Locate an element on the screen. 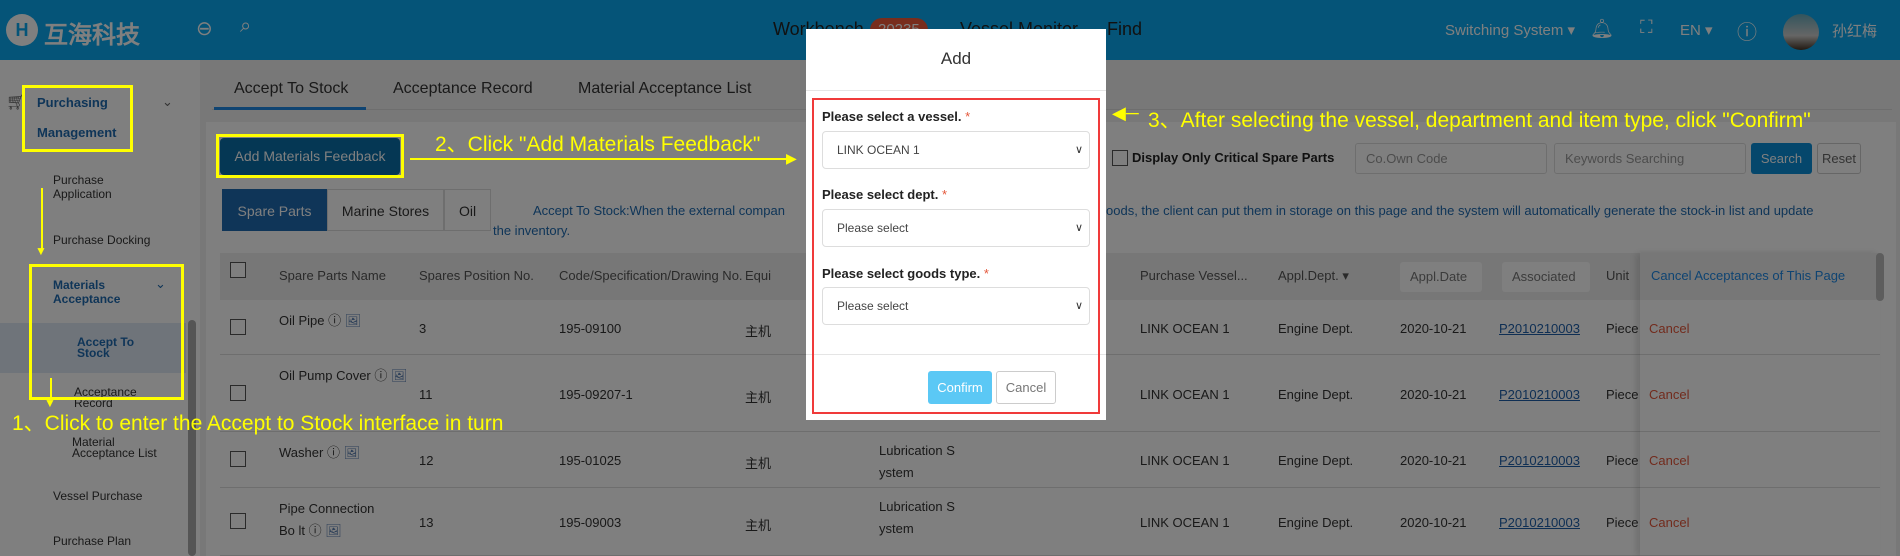  annotation-step2: 2、Click "Add Materials Feedback" is located at coordinates (598, 144).